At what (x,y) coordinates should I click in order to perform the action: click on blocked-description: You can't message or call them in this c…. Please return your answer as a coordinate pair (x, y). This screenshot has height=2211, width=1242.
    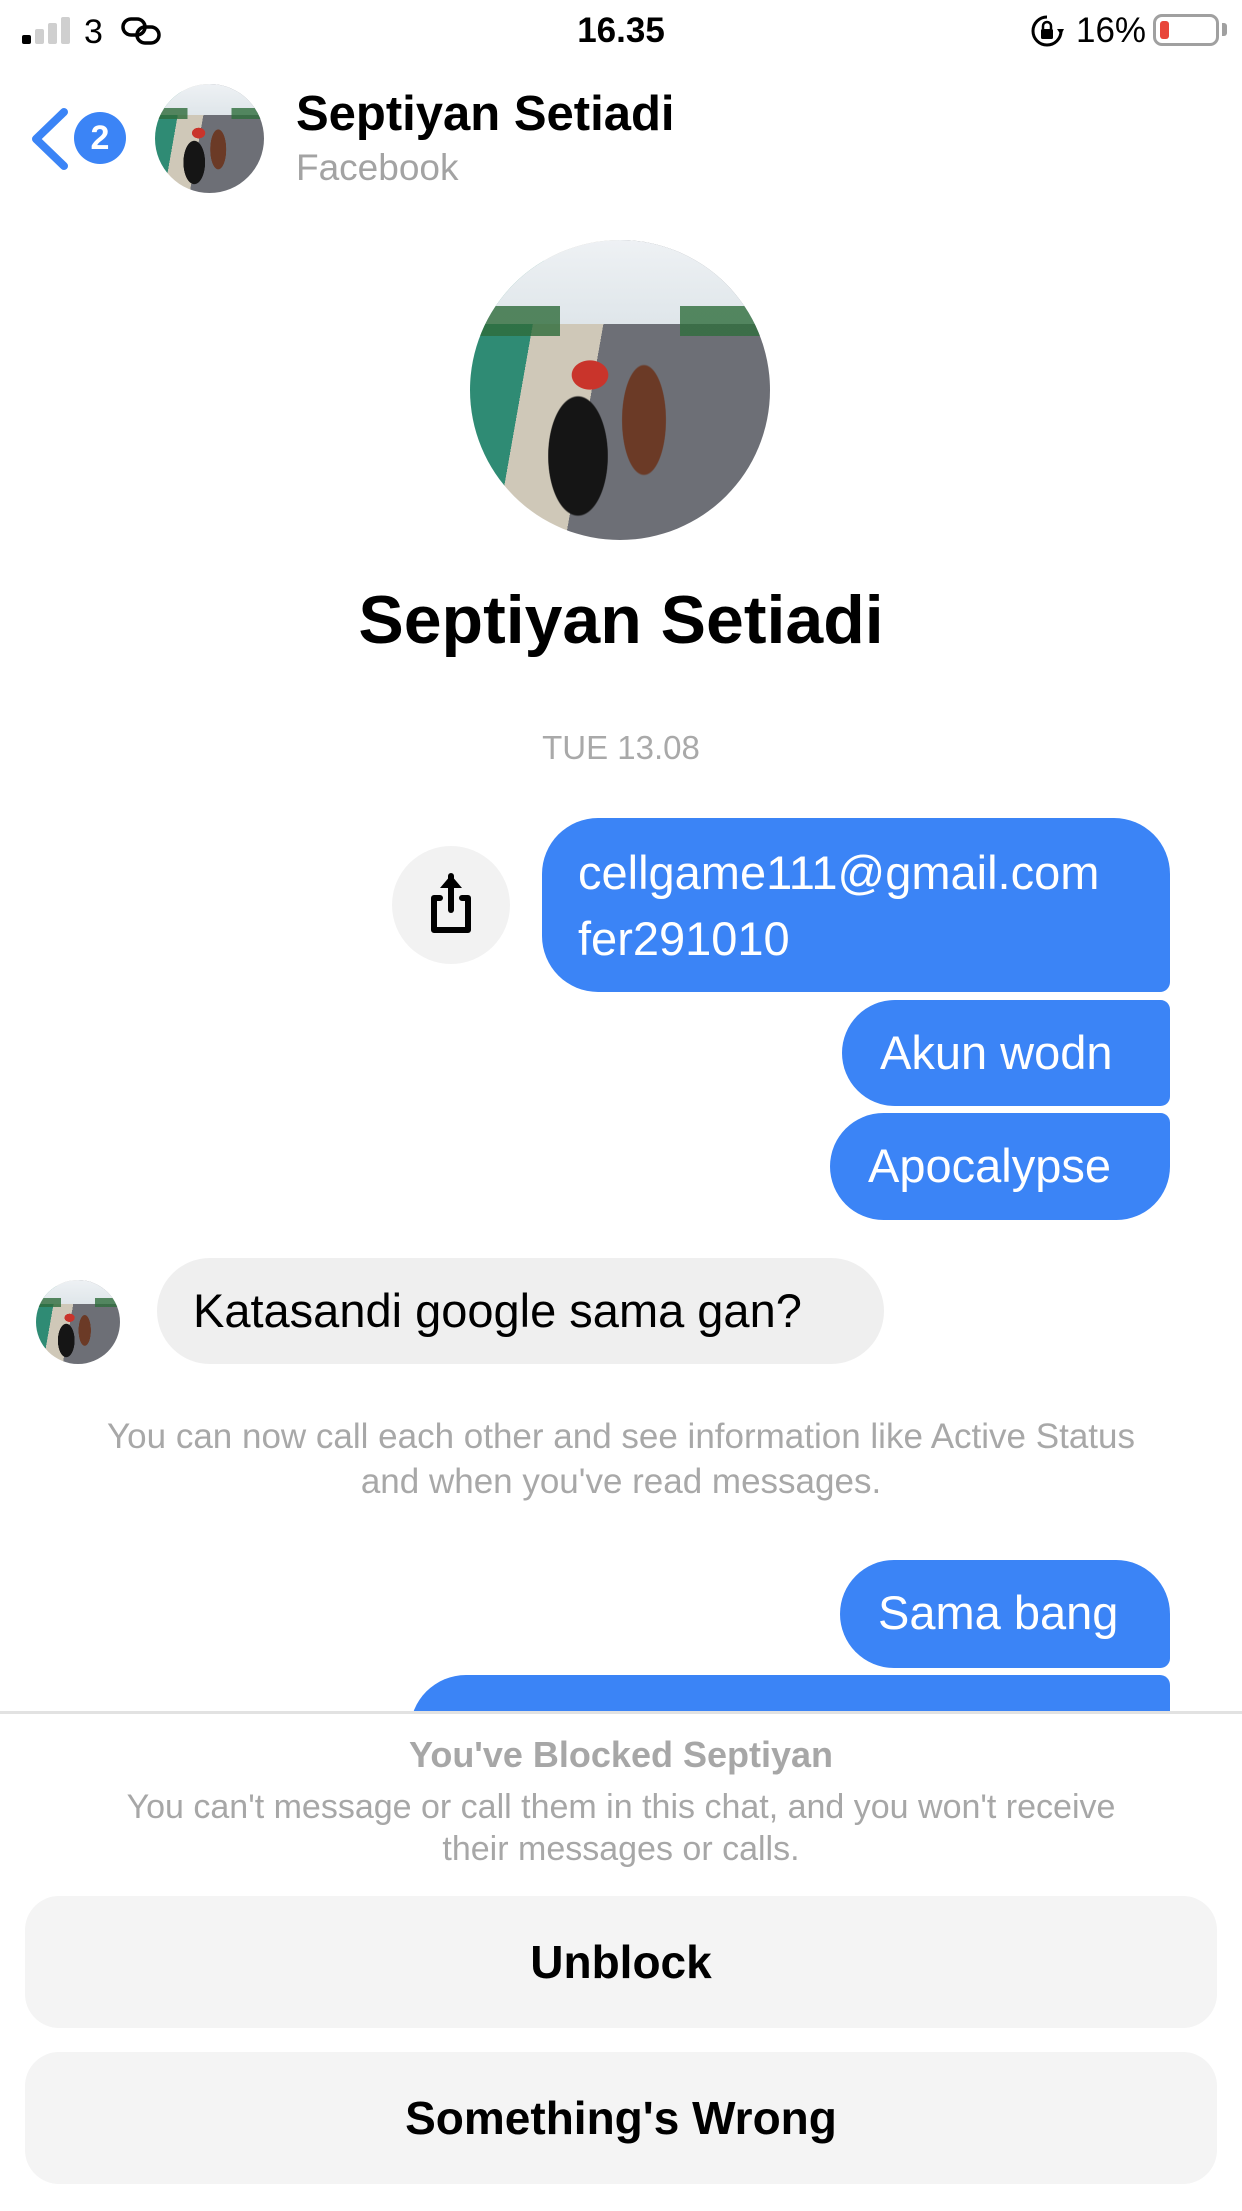
    Looking at the image, I should click on (621, 1828).